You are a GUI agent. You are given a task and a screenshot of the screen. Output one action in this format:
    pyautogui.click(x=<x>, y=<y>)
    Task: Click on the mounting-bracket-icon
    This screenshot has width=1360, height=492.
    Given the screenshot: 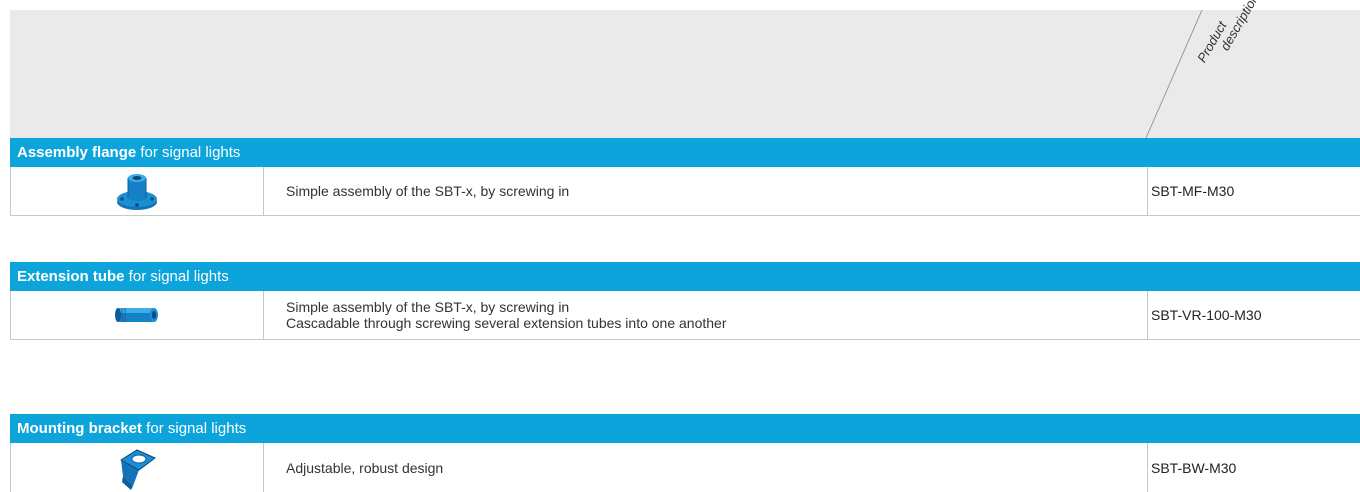 What is the action you would take?
    pyautogui.click(x=138, y=469)
    